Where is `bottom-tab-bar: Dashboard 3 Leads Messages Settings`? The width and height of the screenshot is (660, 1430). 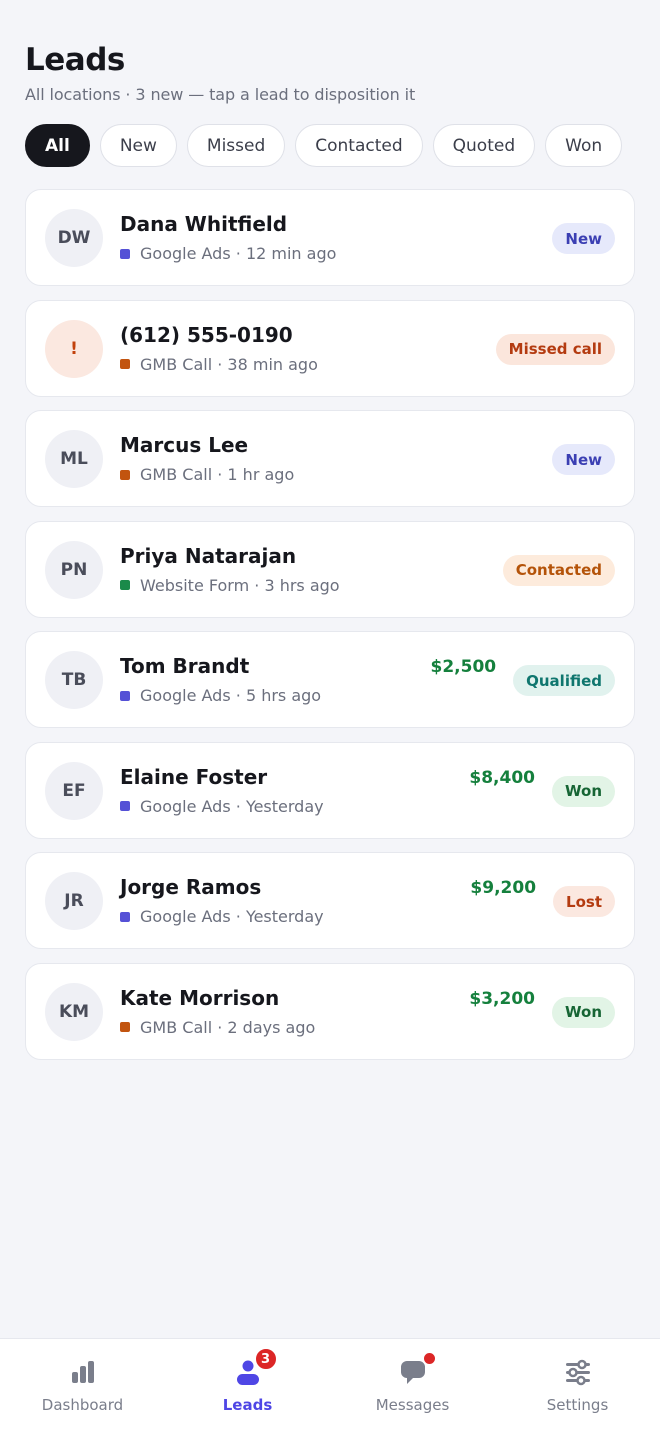
bottom-tab-bar: Dashboard 3 Leads Messages Settings is located at coordinates (330, 1384).